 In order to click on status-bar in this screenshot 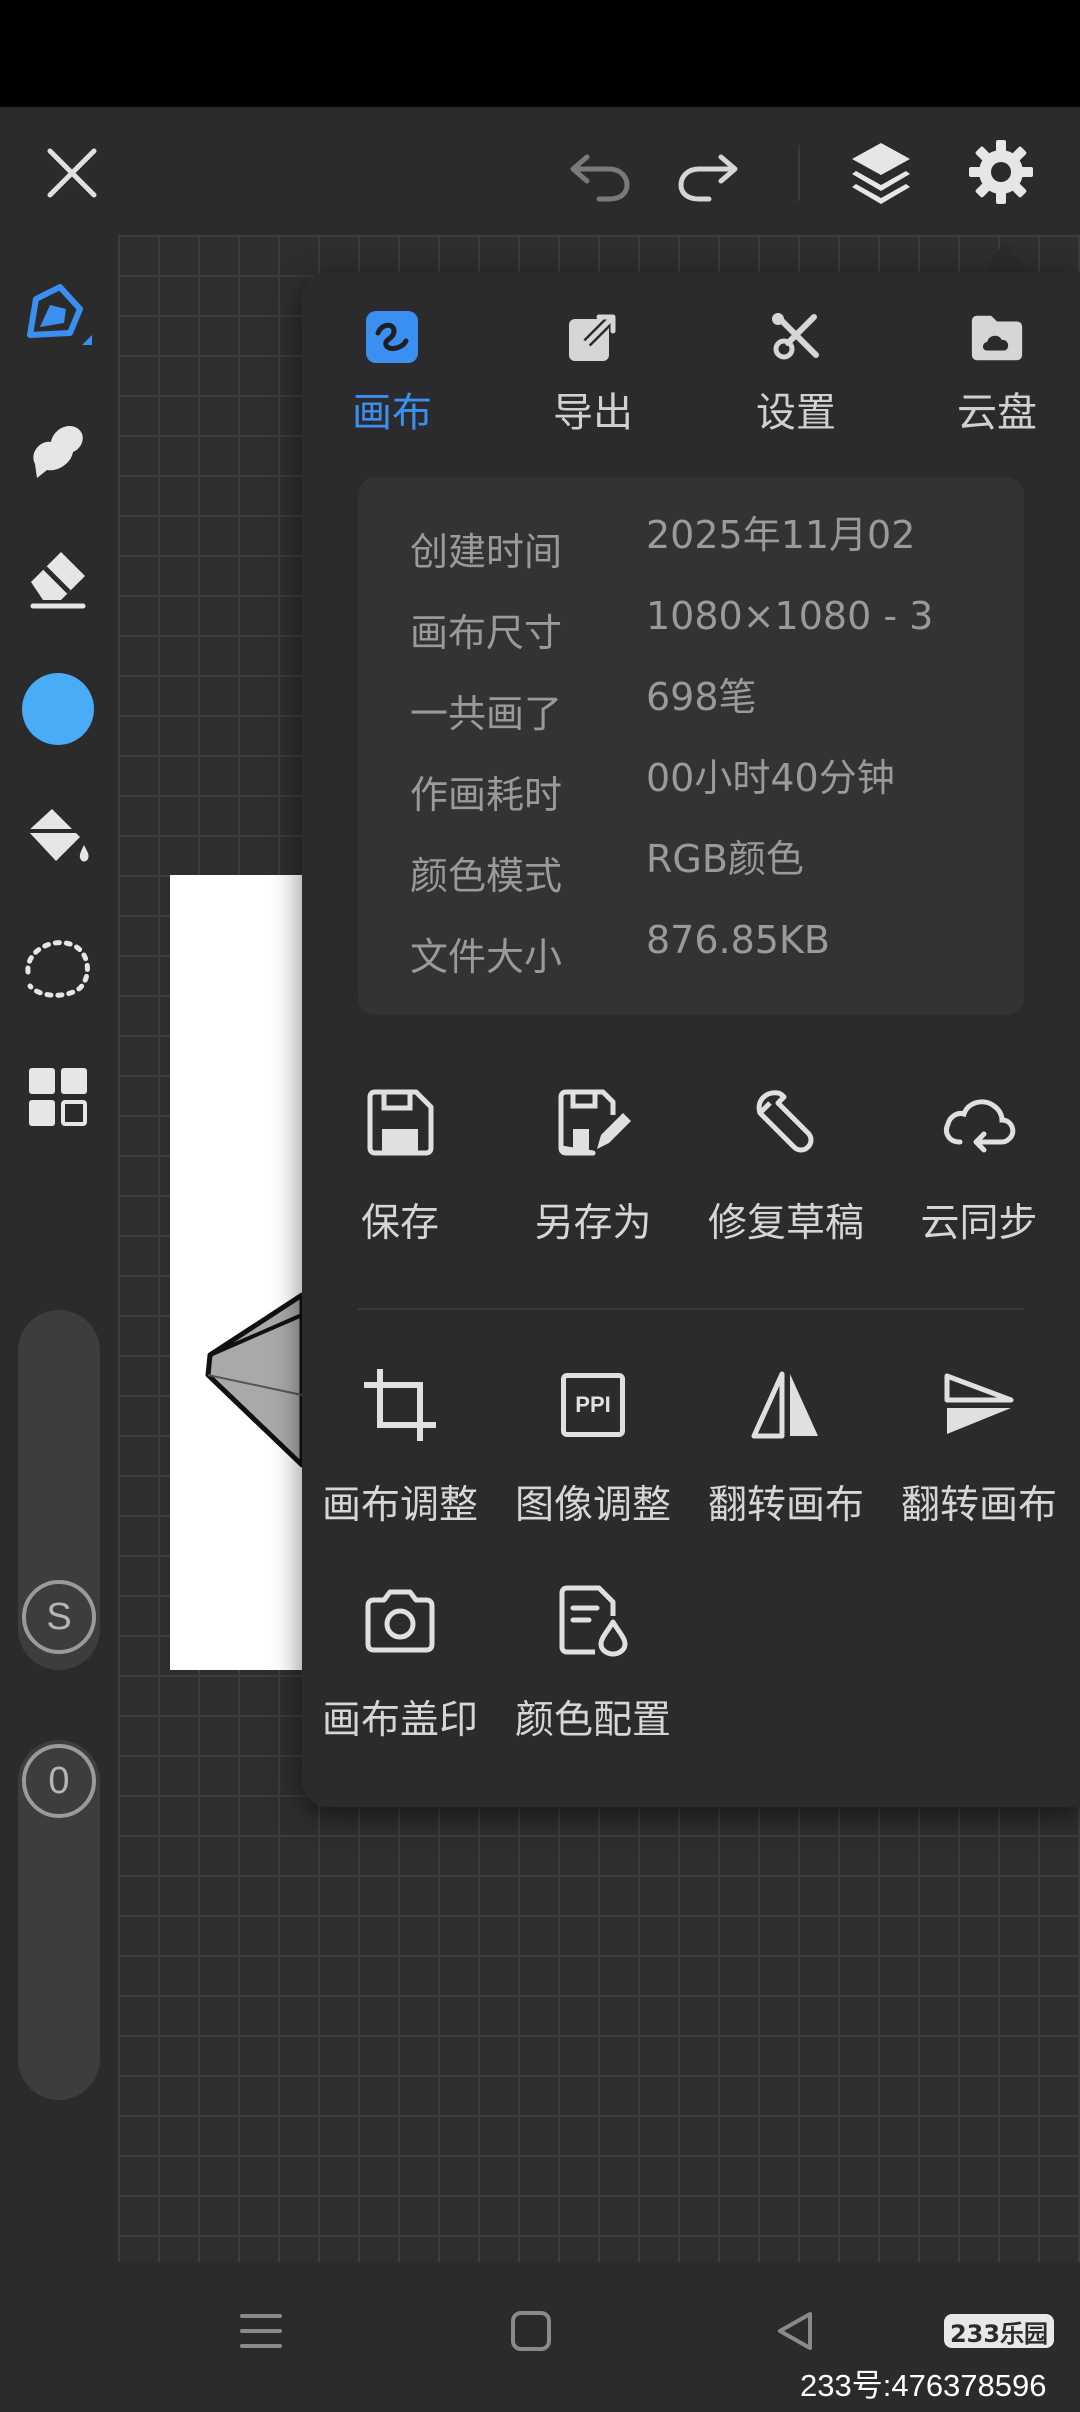, I will do `click(540, 53)`.